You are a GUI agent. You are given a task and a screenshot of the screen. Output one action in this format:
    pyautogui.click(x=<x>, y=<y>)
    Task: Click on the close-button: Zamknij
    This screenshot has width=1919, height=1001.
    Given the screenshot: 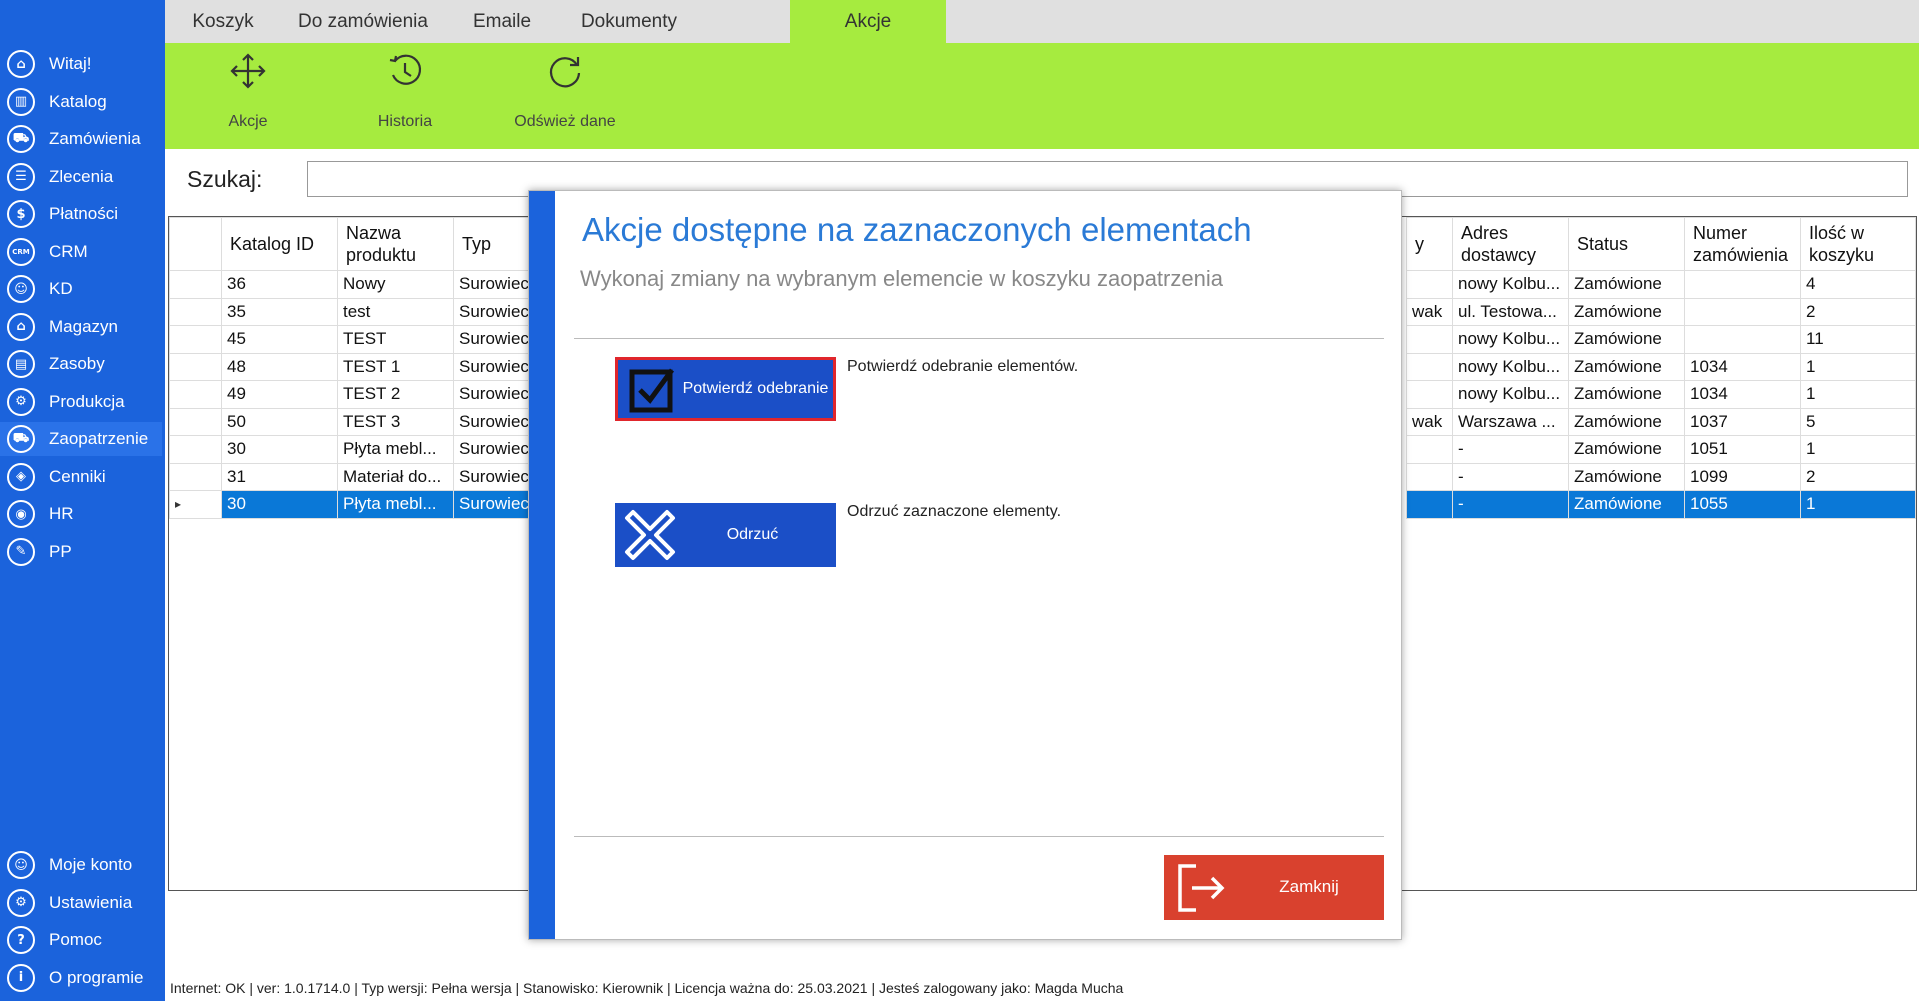 What is the action you would take?
    pyautogui.click(x=1274, y=887)
    